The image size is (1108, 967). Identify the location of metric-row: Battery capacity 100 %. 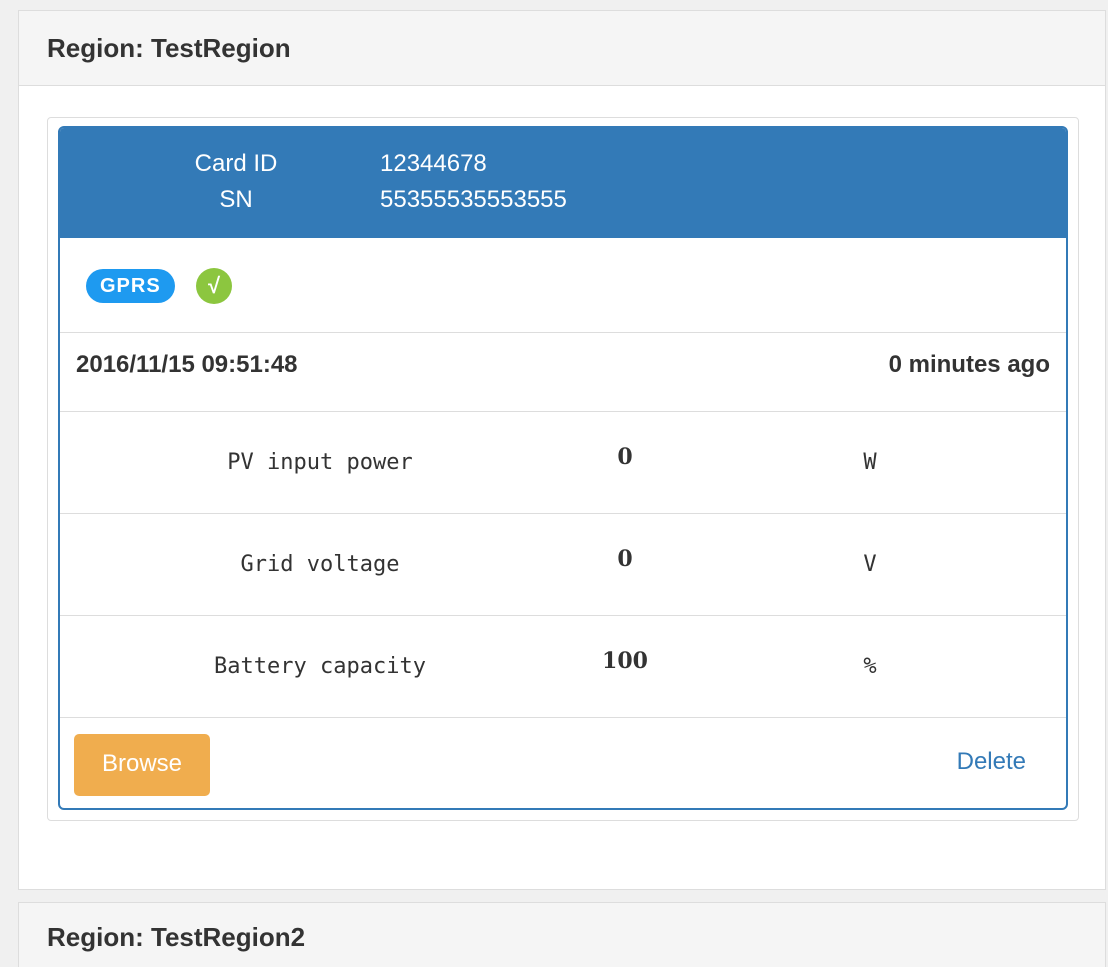
(563, 667).